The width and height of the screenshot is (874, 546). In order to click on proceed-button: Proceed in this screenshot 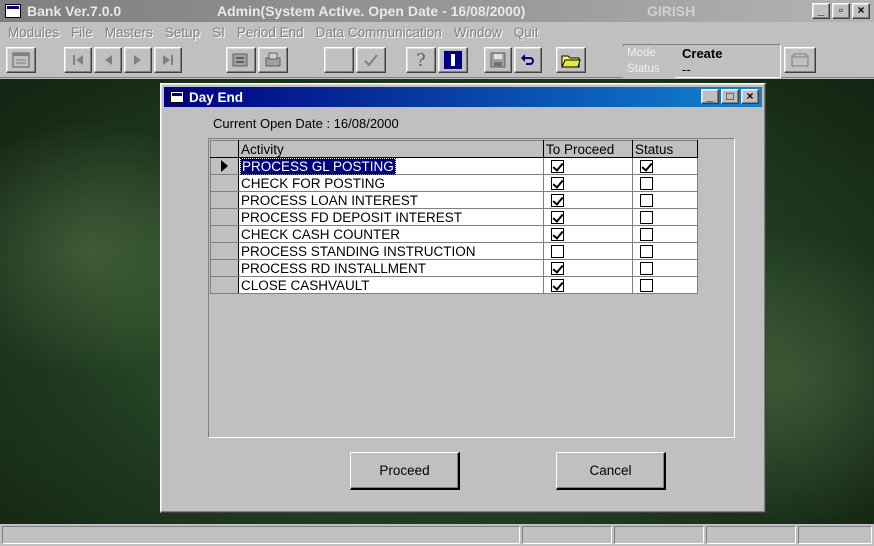, I will do `click(405, 471)`.